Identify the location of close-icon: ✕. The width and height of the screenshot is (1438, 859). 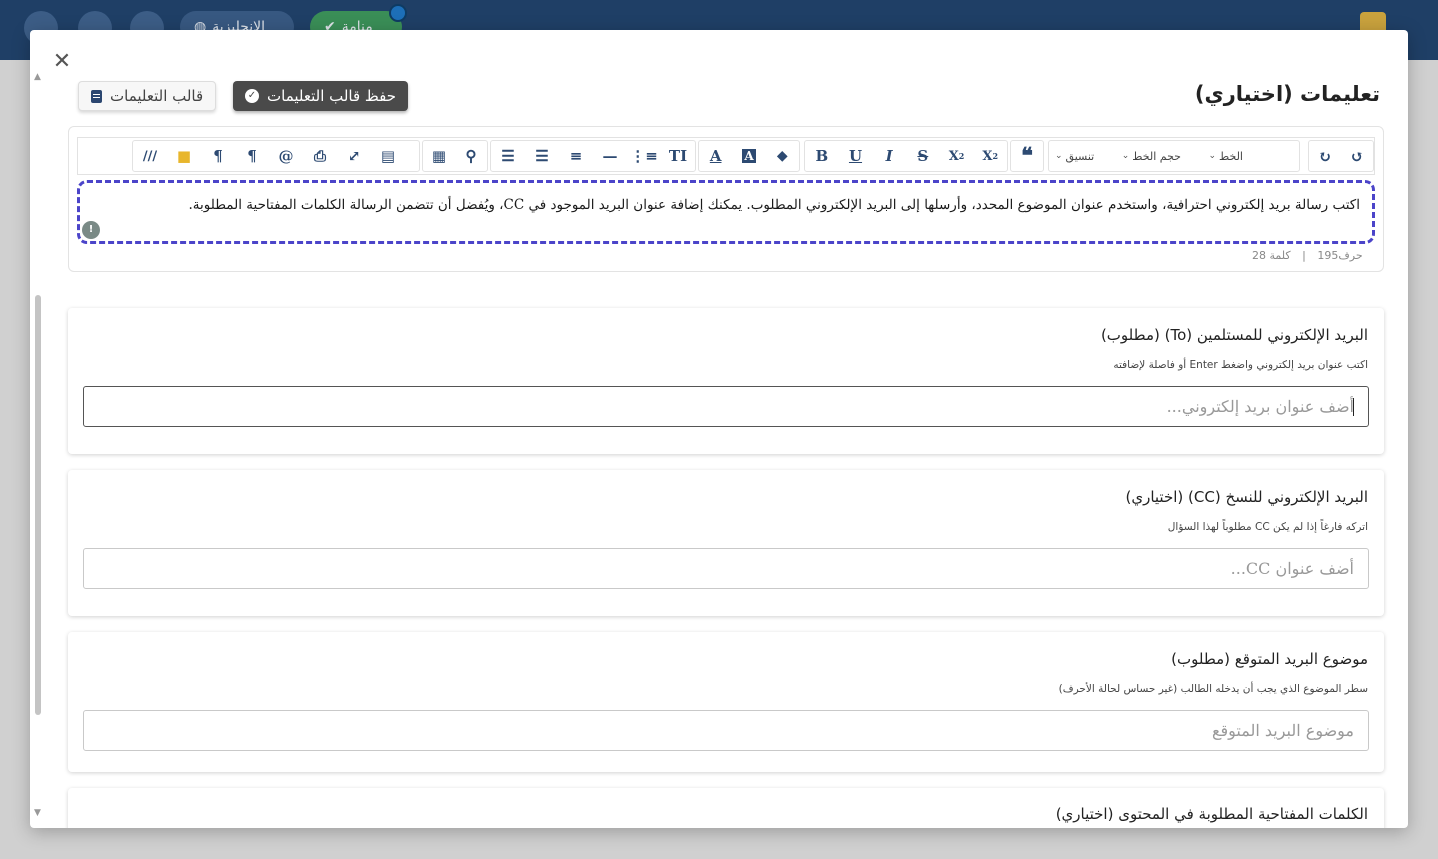
(62, 62).